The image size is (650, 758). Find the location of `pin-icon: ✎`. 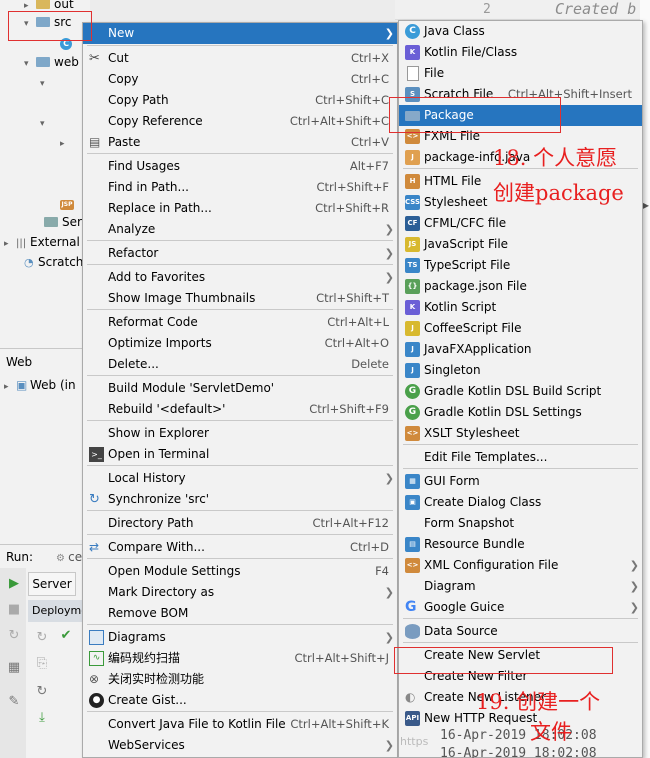

pin-icon: ✎ is located at coordinates (14, 702).